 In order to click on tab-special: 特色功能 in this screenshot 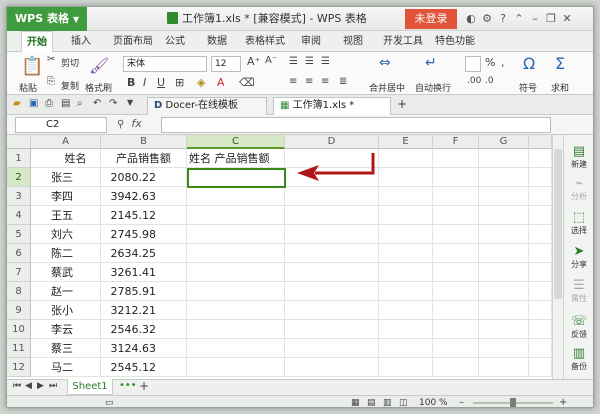, I will do `click(455, 41)`.